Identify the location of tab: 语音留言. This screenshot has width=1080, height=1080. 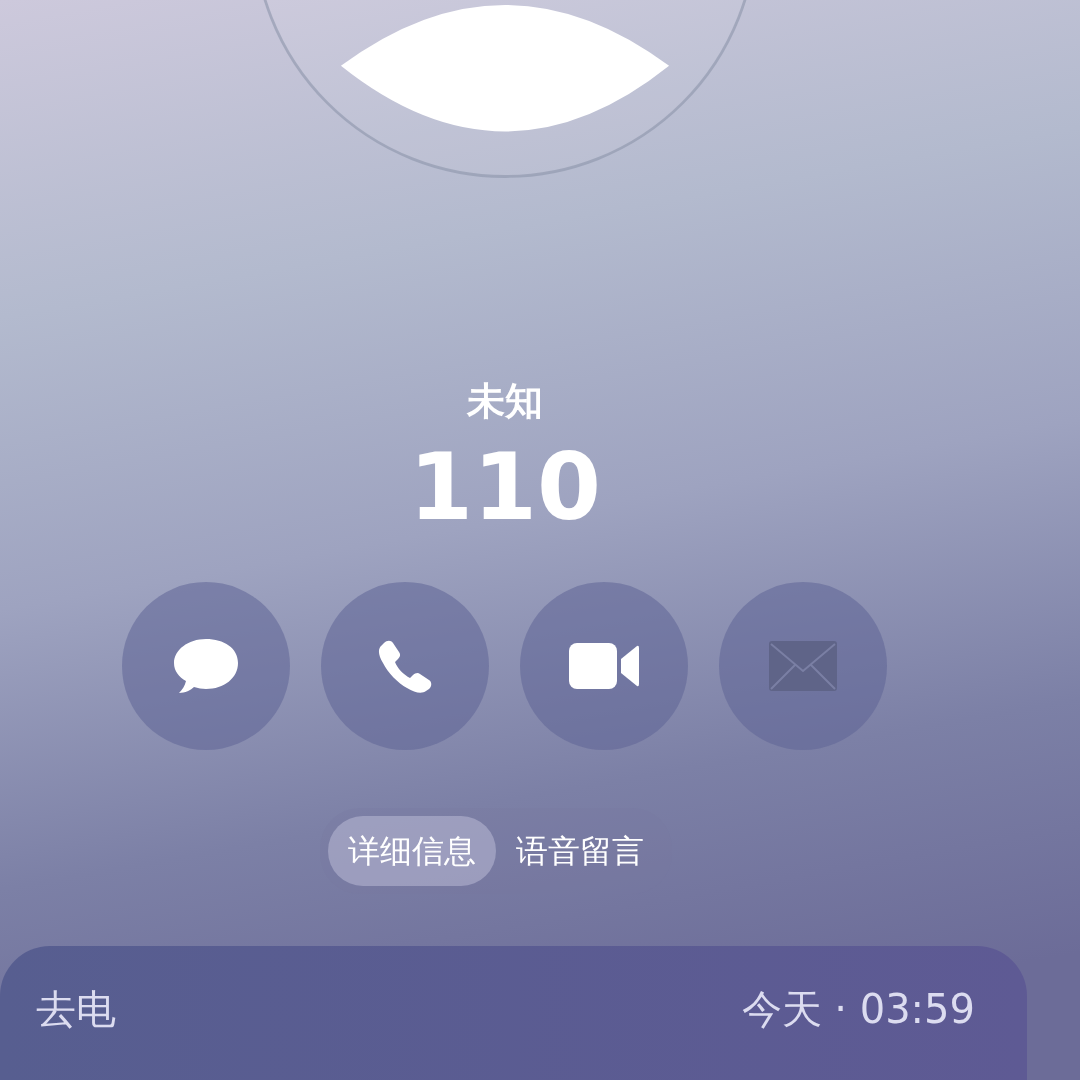
(580, 851).